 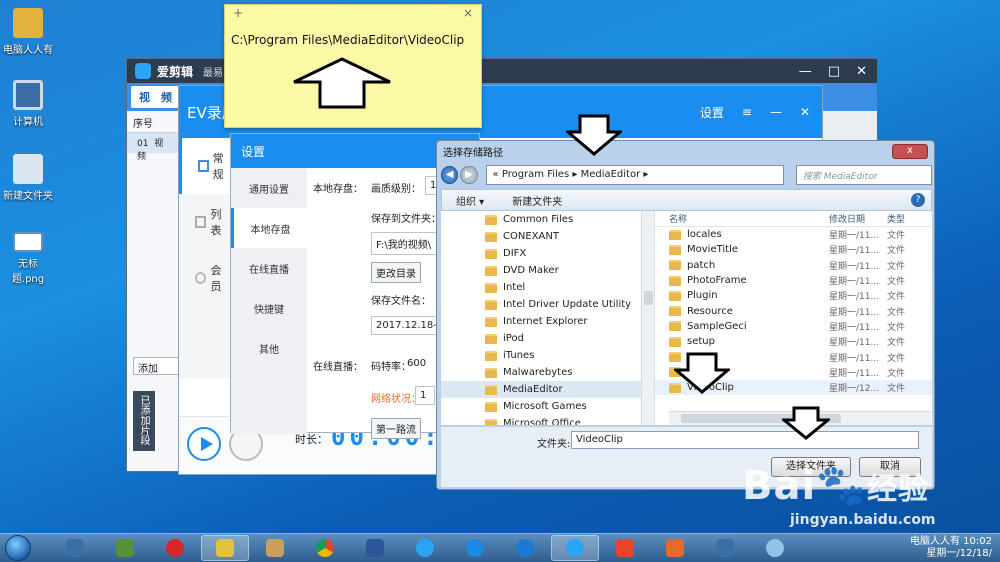 What do you see at coordinates (793, 310) in the screenshot?
I see `folder-list-row: Resource 星期一/11... 文件` at bounding box center [793, 310].